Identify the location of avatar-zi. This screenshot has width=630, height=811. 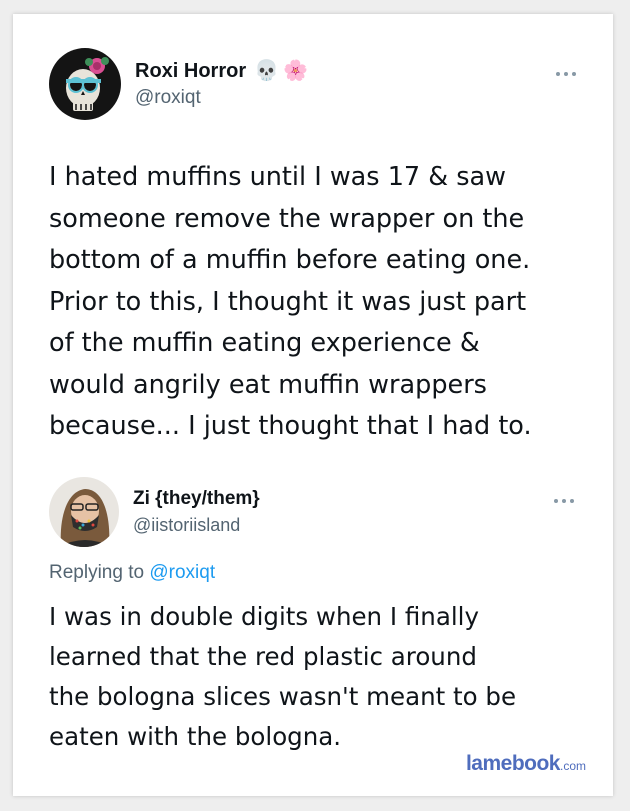
(84, 512).